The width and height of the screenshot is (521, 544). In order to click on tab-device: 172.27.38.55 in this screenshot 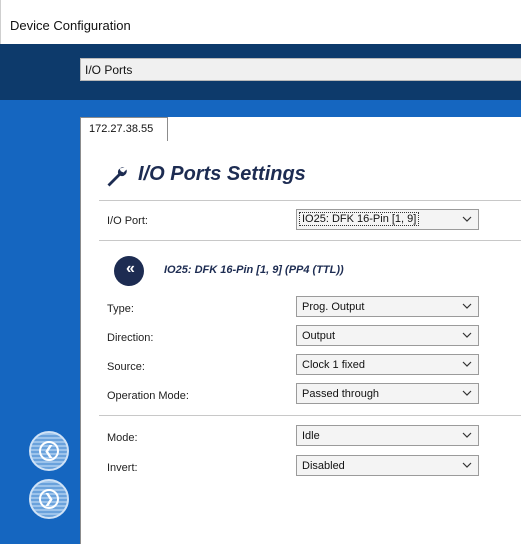, I will do `click(124, 129)`.